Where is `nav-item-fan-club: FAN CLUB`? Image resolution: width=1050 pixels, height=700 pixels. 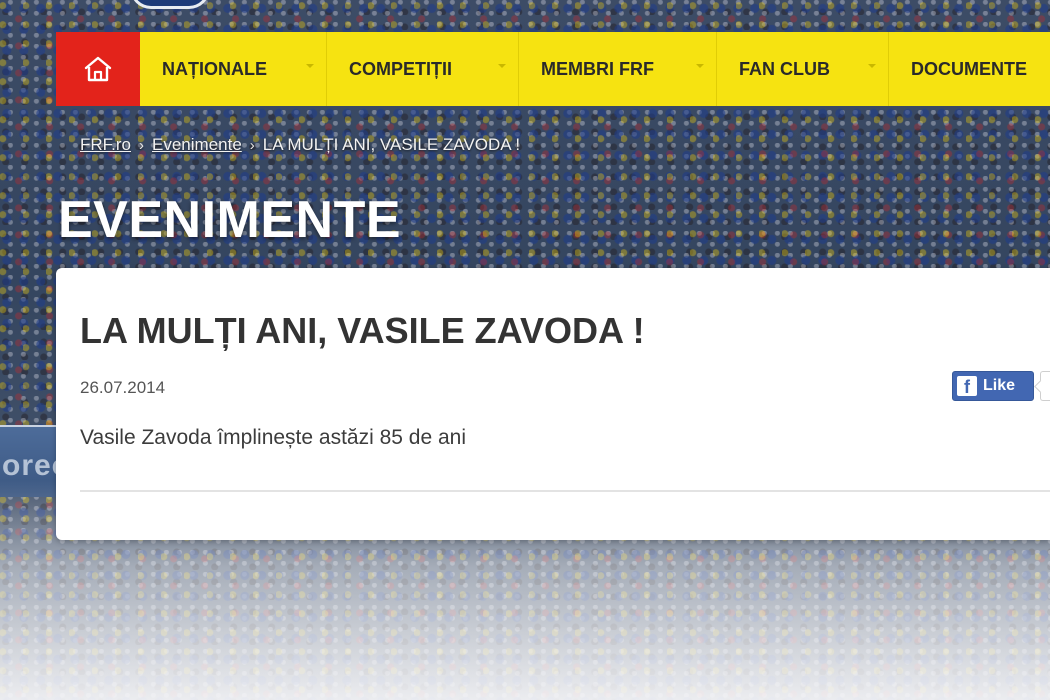 nav-item-fan-club: FAN CLUB is located at coordinates (803, 69).